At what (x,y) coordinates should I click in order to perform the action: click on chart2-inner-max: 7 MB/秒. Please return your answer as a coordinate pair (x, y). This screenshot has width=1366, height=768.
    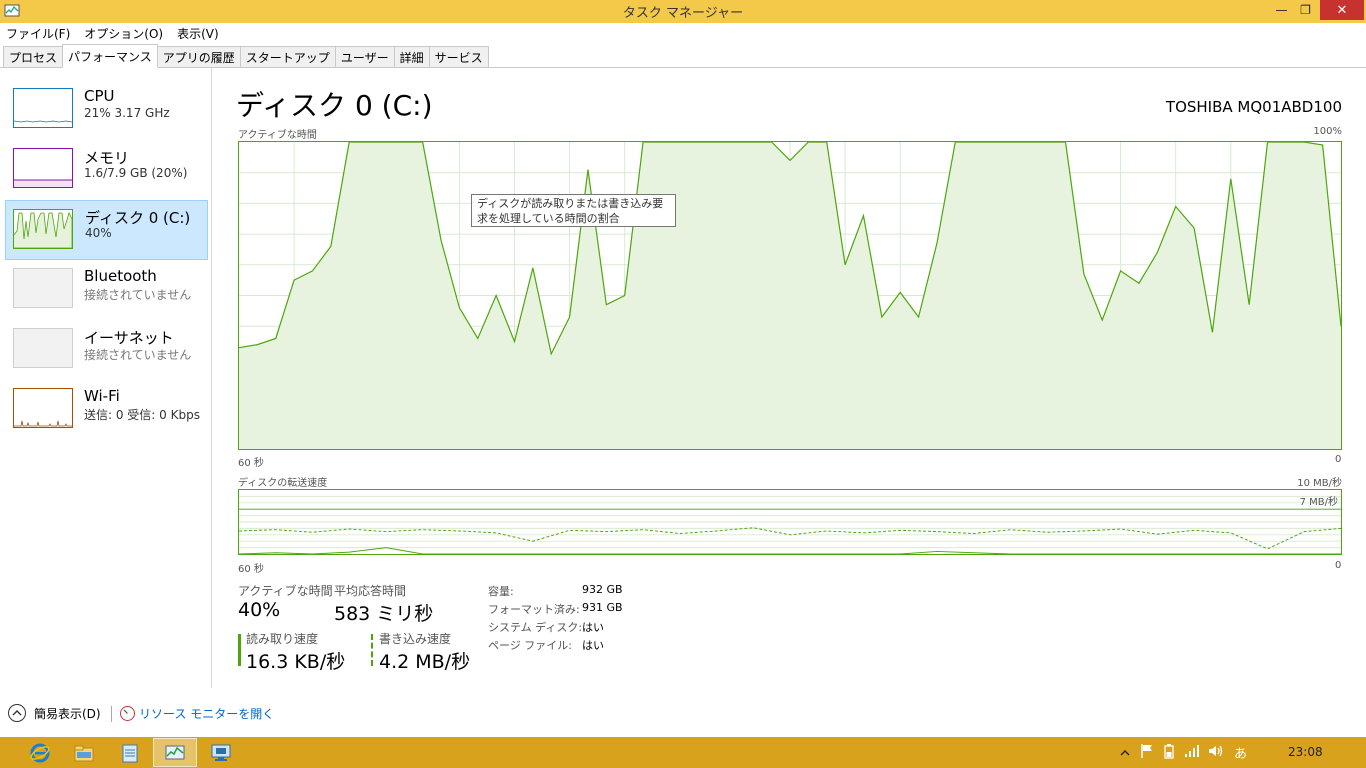
    Looking at the image, I should click on (1318, 502).